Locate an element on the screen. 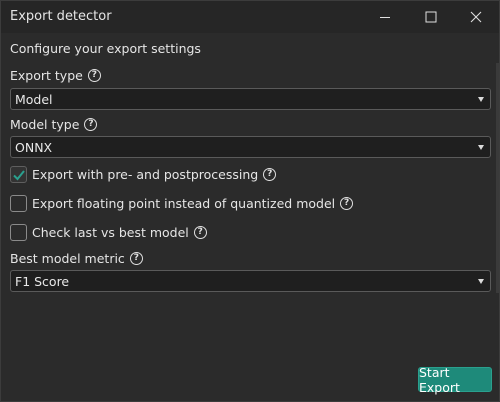 This screenshot has height=402, width=500. maximize-button is located at coordinates (431, 17).